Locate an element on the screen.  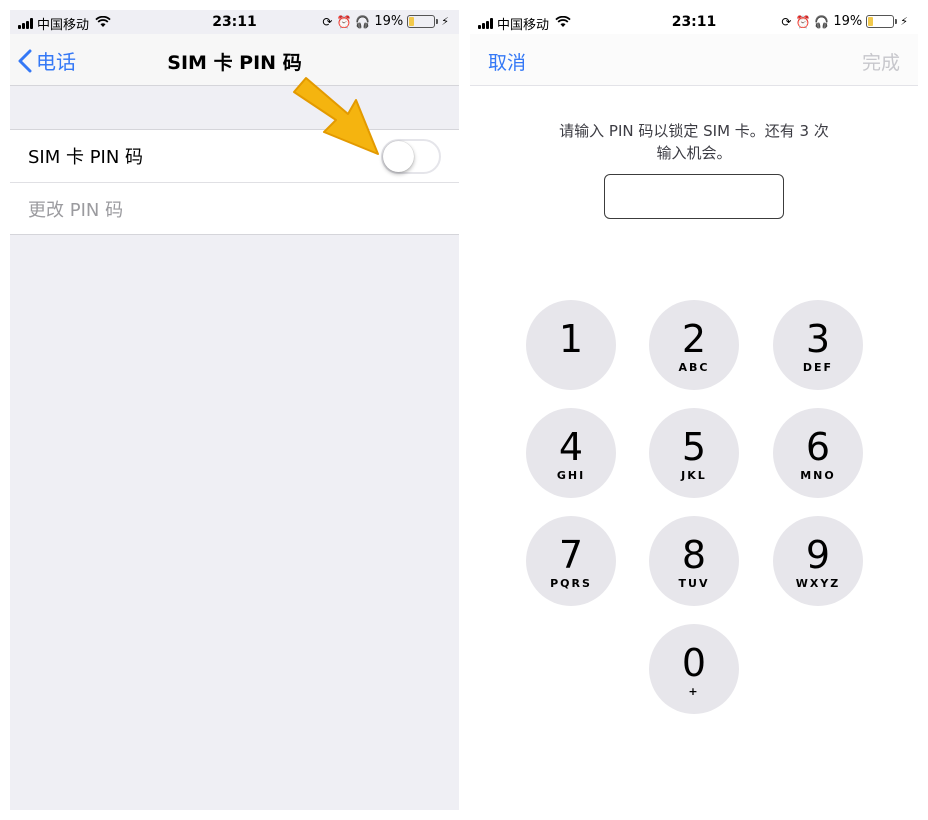
pin-input is located at coordinates (694, 196).